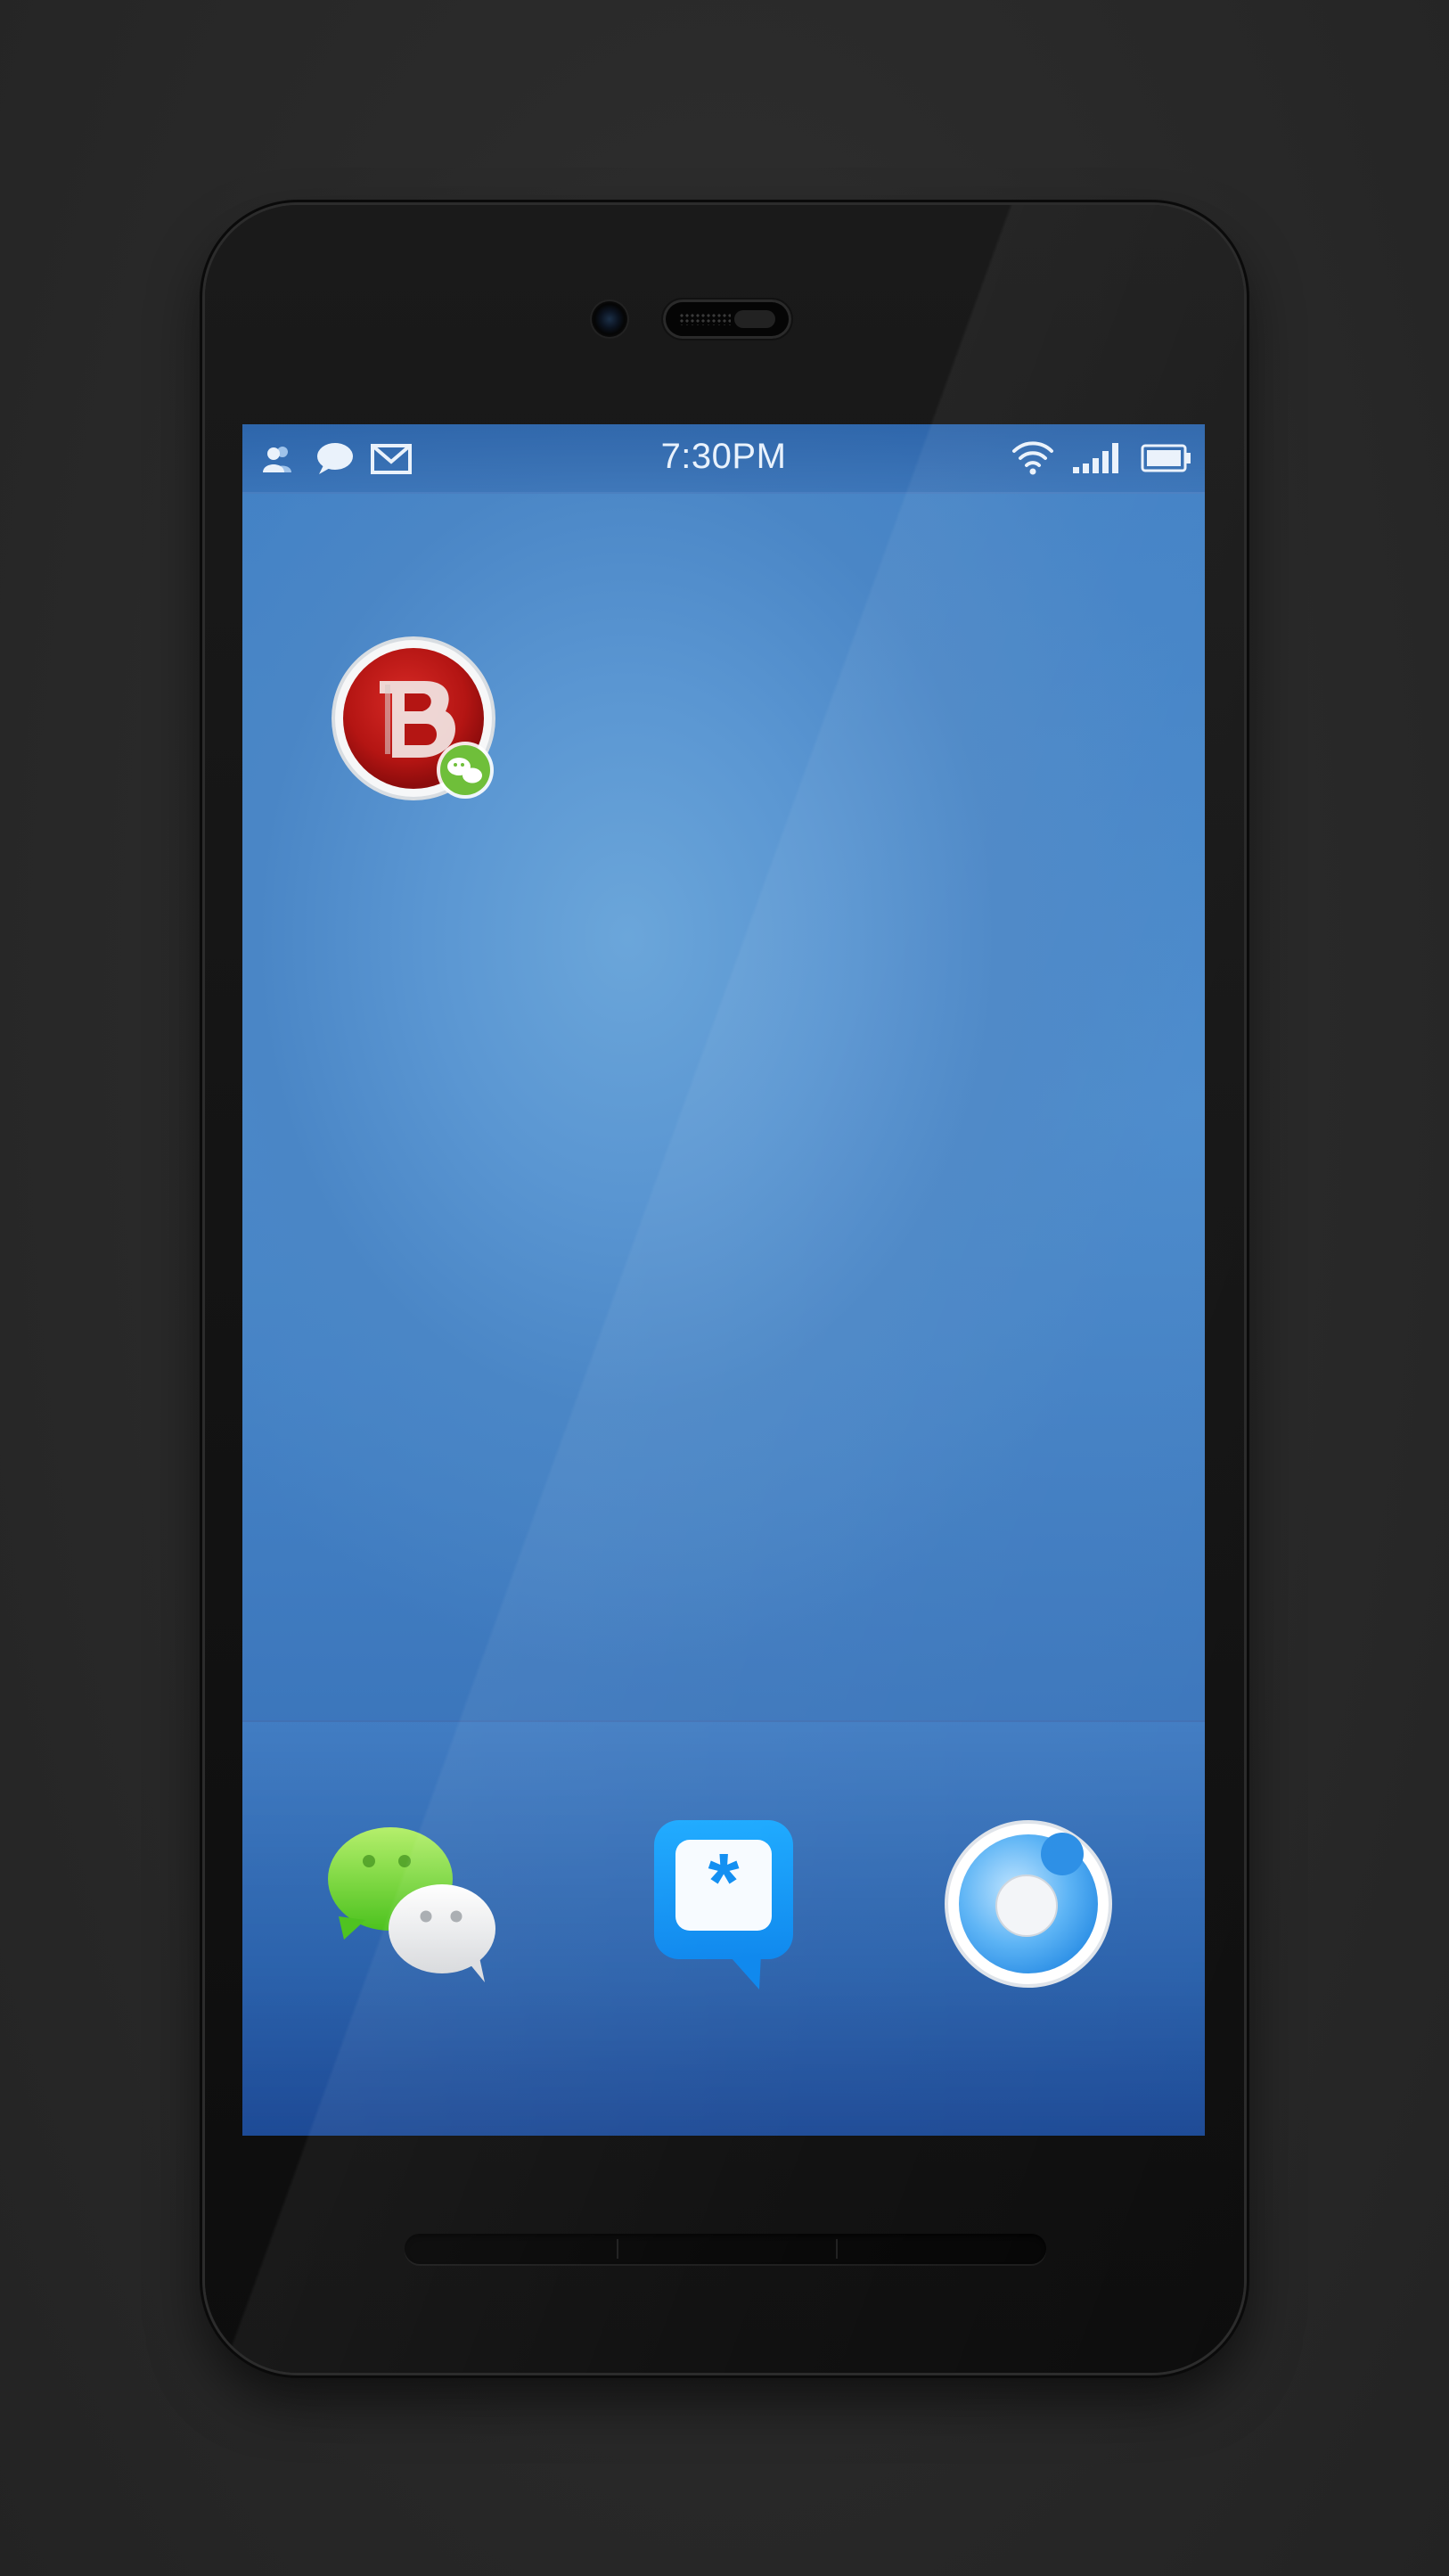 The height and width of the screenshot is (2576, 1449). What do you see at coordinates (754, 319) in the screenshot?
I see `sensor-slot` at bounding box center [754, 319].